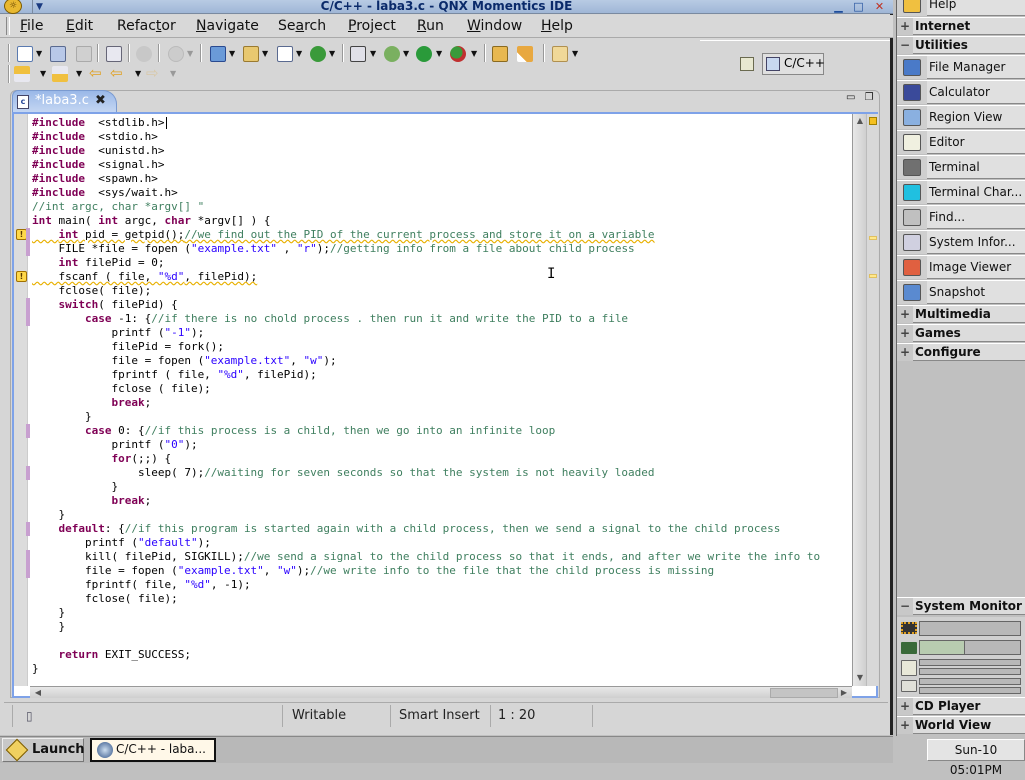 The width and height of the screenshot is (1025, 780). Describe the element at coordinates (525, 54) in the screenshot. I see `search-brush-icon` at that location.